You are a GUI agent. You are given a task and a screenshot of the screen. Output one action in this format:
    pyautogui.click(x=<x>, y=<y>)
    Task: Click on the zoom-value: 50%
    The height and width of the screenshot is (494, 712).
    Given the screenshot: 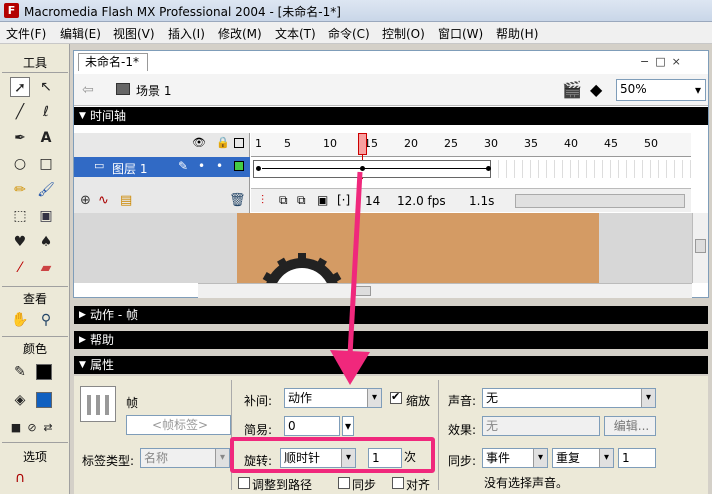 What is the action you would take?
    pyautogui.click(x=633, y=89)
    